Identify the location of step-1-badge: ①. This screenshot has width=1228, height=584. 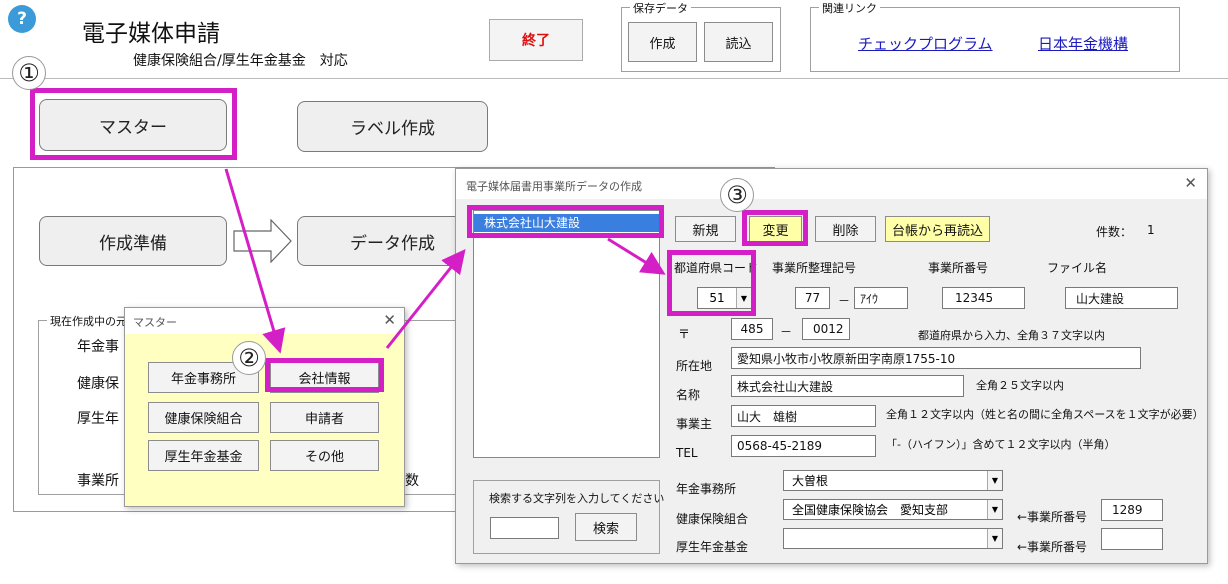
(29, 73).